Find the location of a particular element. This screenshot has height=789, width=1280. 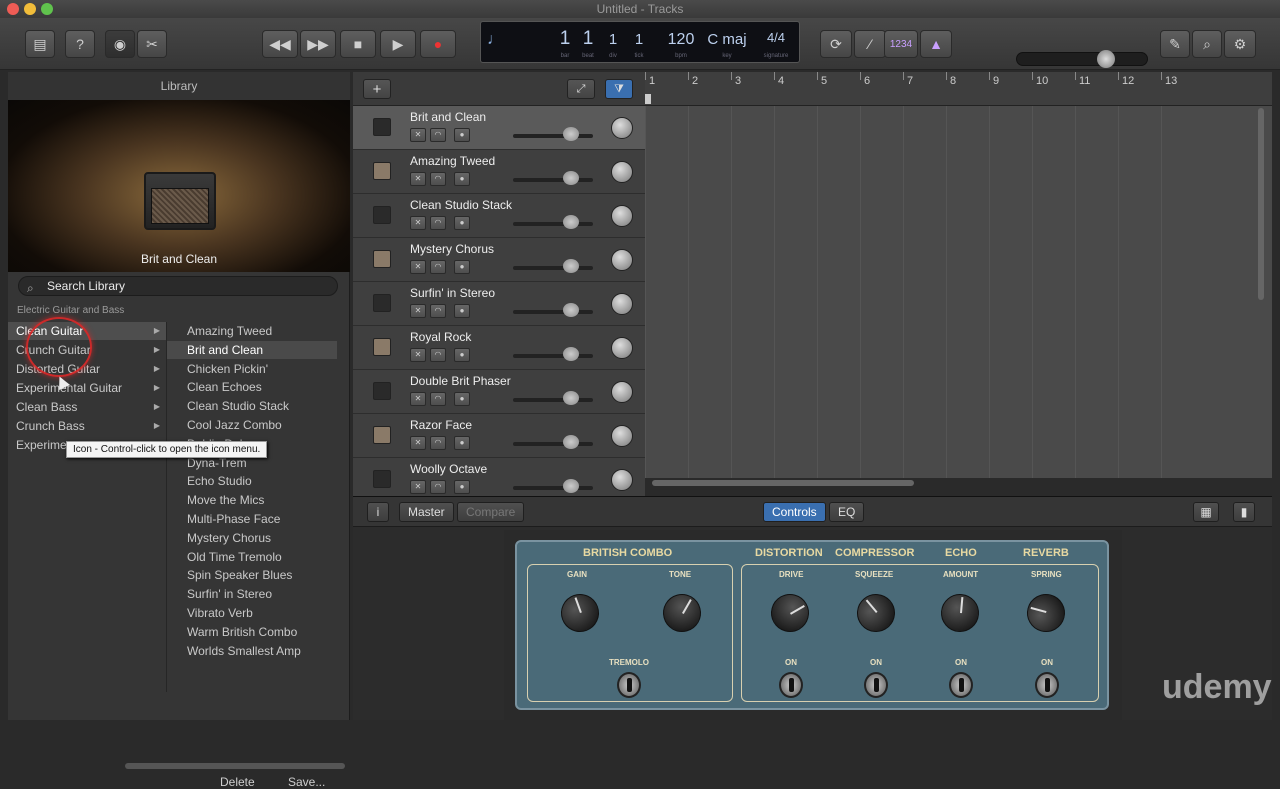

preset-item: Worlds Smallest Amp is located at coordinates (252, 651).